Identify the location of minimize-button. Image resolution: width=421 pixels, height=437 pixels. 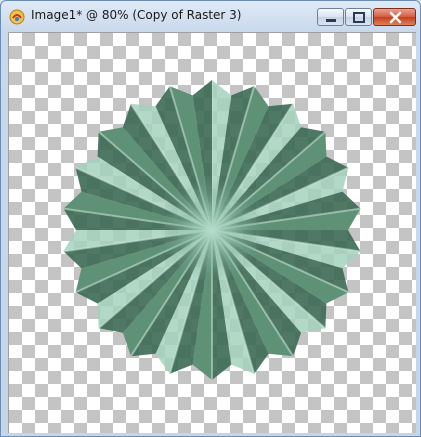
(330, 17).